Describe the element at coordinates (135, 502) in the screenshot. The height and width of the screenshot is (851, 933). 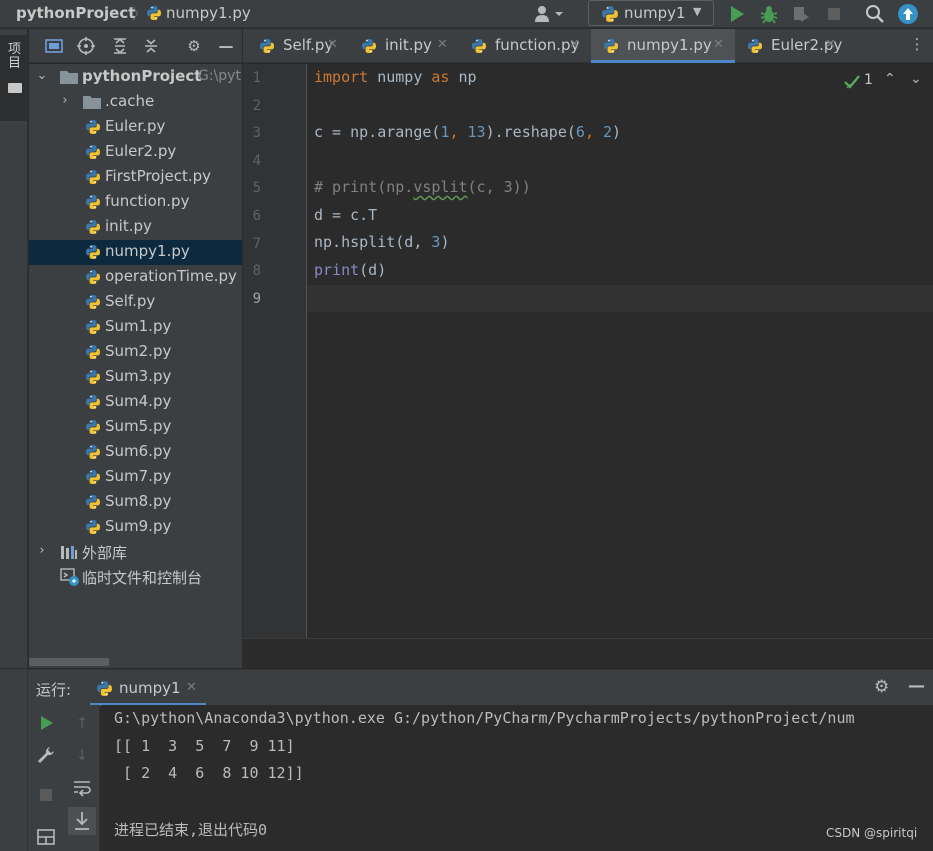
I see `tree-file: Sum8.py` at that location.